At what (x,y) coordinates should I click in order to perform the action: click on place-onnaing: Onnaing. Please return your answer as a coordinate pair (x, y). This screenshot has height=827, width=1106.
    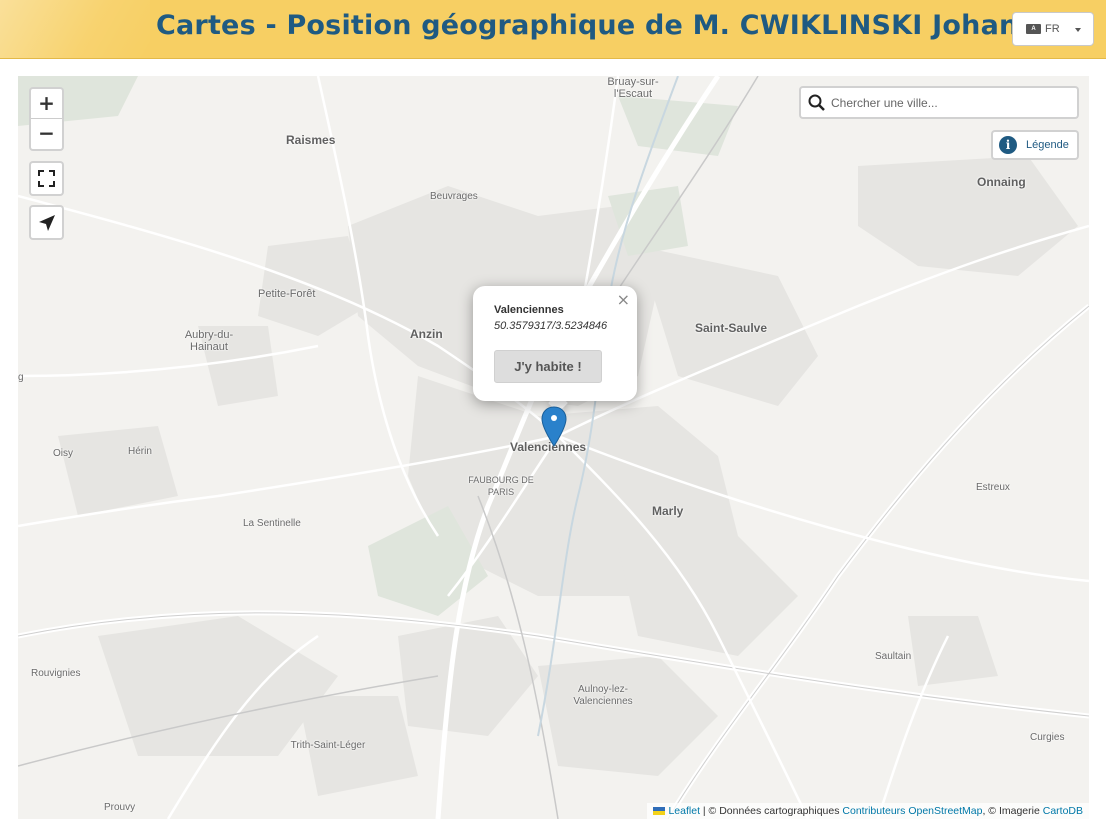
    Looking at the image, I should click on (1001, 182).